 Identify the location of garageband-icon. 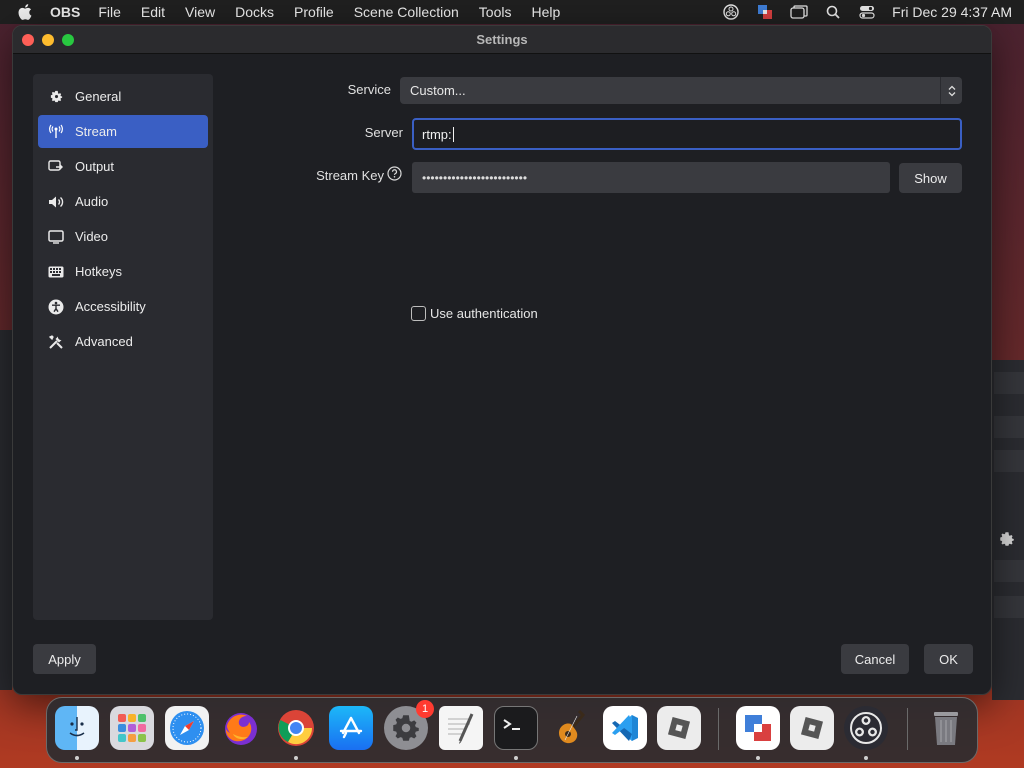
(571, 728).